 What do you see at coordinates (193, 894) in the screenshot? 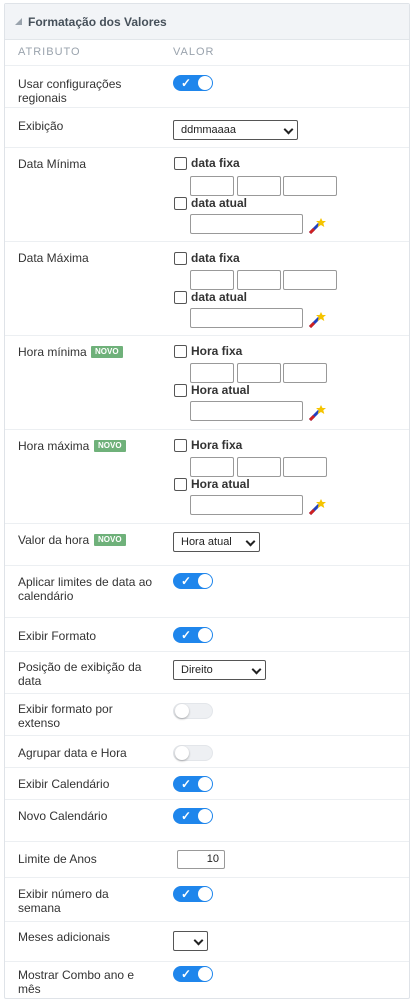
I see `week-number-toggle: ✓` at bounding box center [193, 894].